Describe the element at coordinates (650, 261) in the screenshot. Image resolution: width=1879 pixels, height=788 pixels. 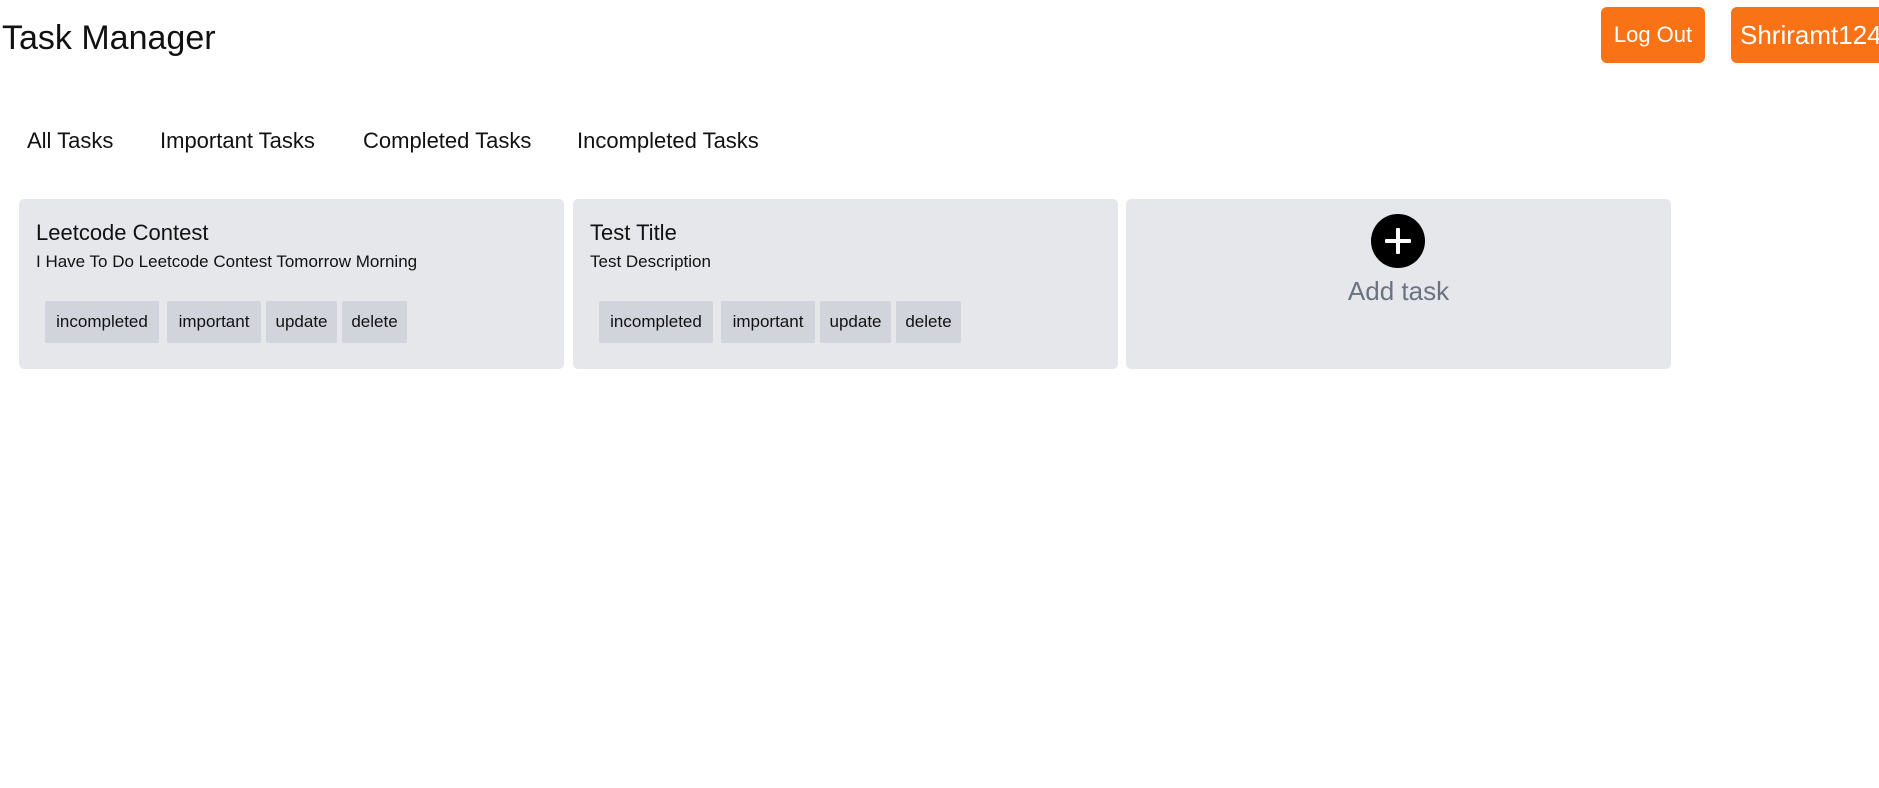
I see `task-description: Test Description` at that location.